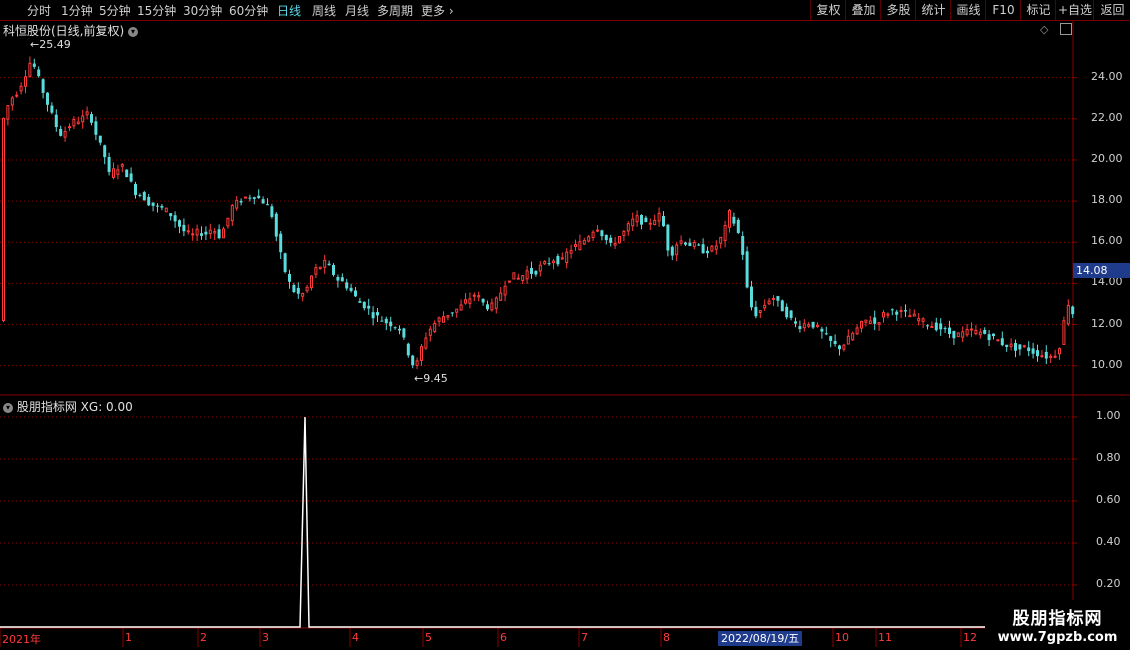 This screenshot has height=650, width=1130. I want to click on period-tab: 15分钟, so click(156, 10).